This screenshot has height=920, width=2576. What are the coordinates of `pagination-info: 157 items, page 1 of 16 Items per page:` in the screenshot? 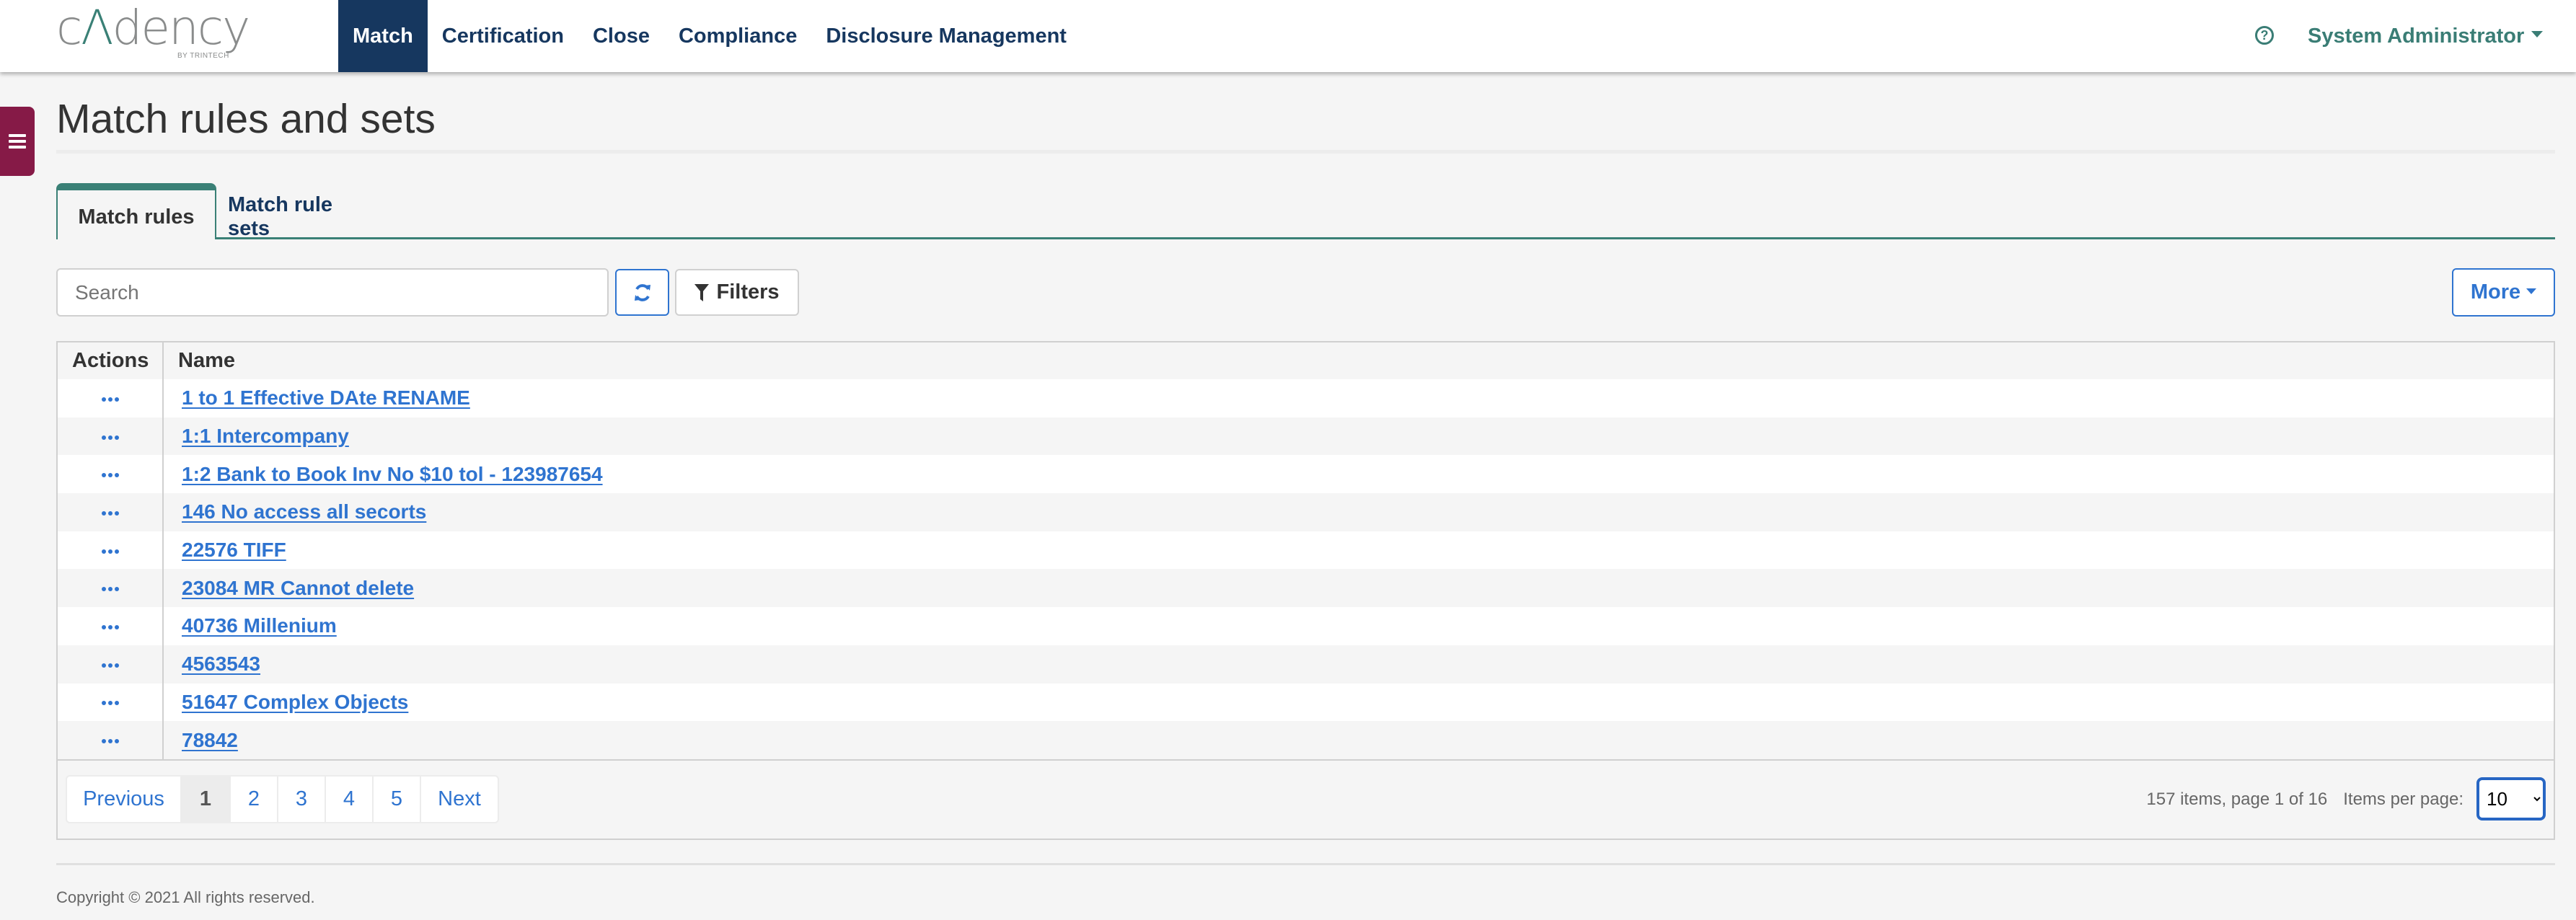 It's located at (2304, 799).